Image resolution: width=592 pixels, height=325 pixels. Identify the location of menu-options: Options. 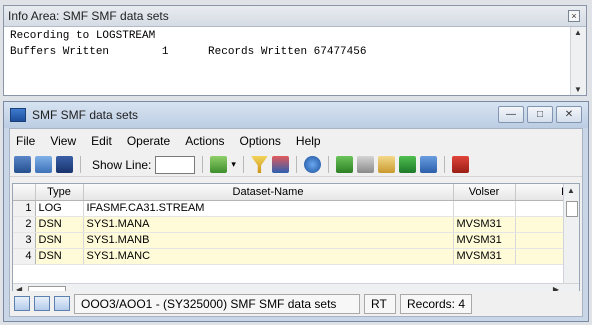
(260, 141).